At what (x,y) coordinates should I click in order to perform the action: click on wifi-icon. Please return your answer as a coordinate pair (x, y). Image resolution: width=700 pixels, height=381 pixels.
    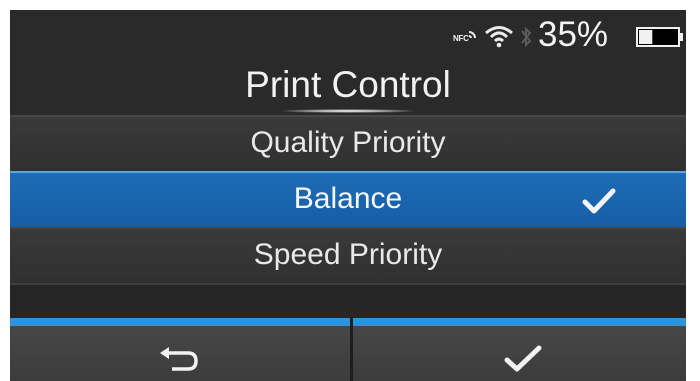
    Looking at the image, I should click on (499, 37).